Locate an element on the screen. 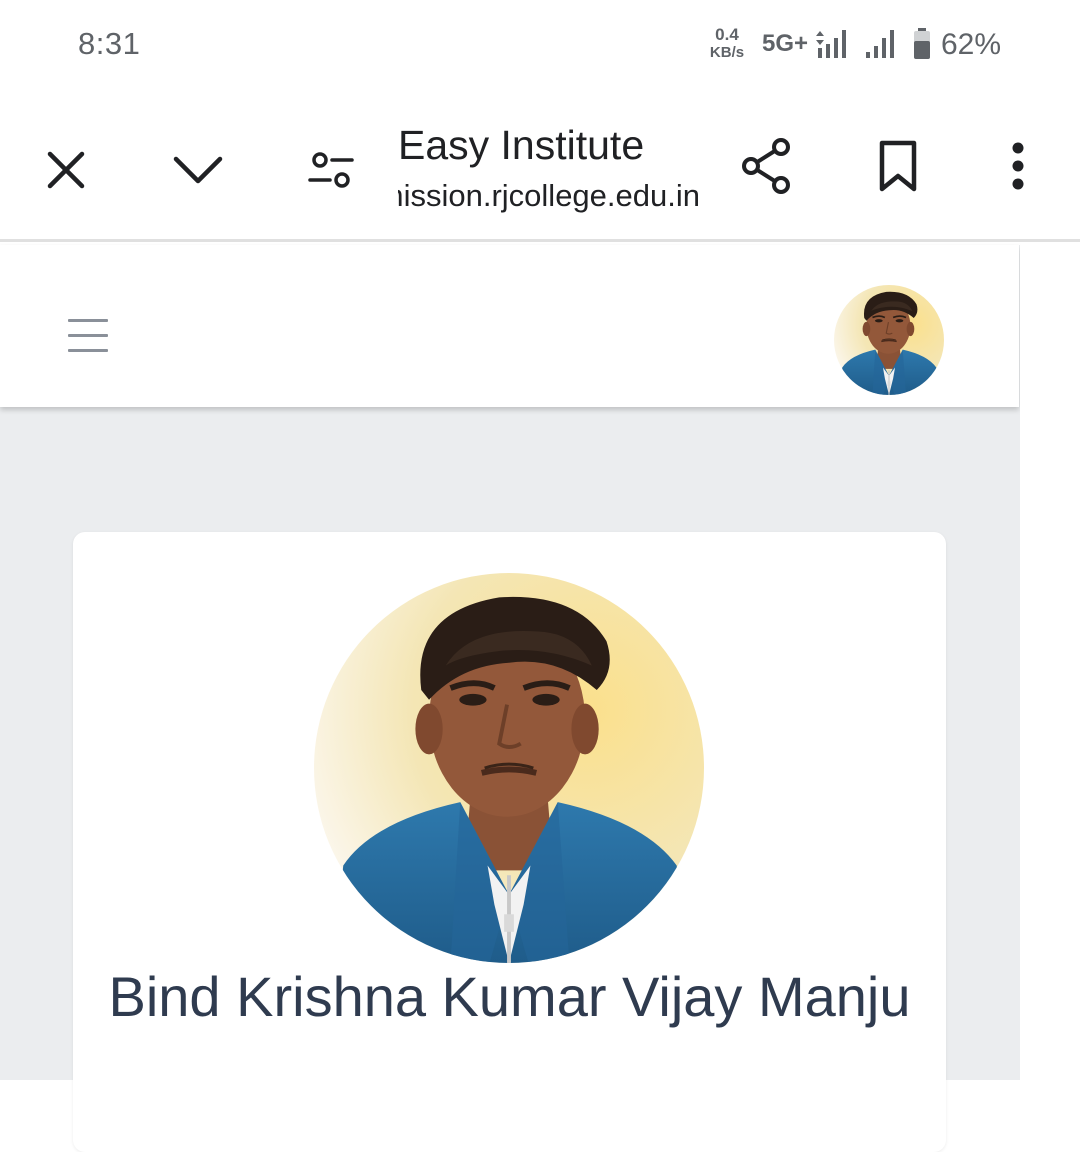 This screenshot has width=1080, height=1152. share-button is located at coordinates (766, 166).